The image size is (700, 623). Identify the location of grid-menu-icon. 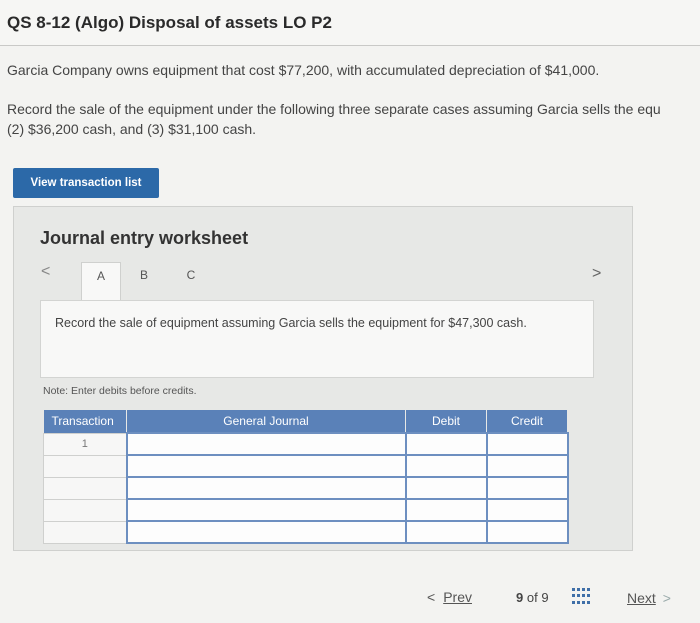
(582, 596).